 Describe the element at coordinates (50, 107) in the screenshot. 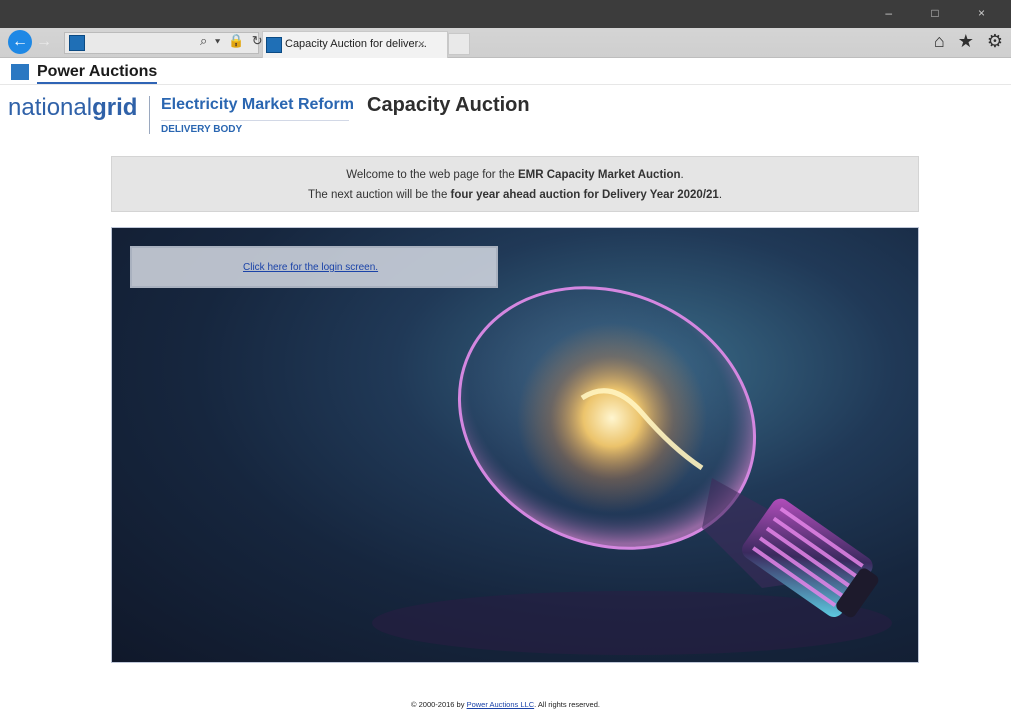

I see `logo-light-text: national` at that location.